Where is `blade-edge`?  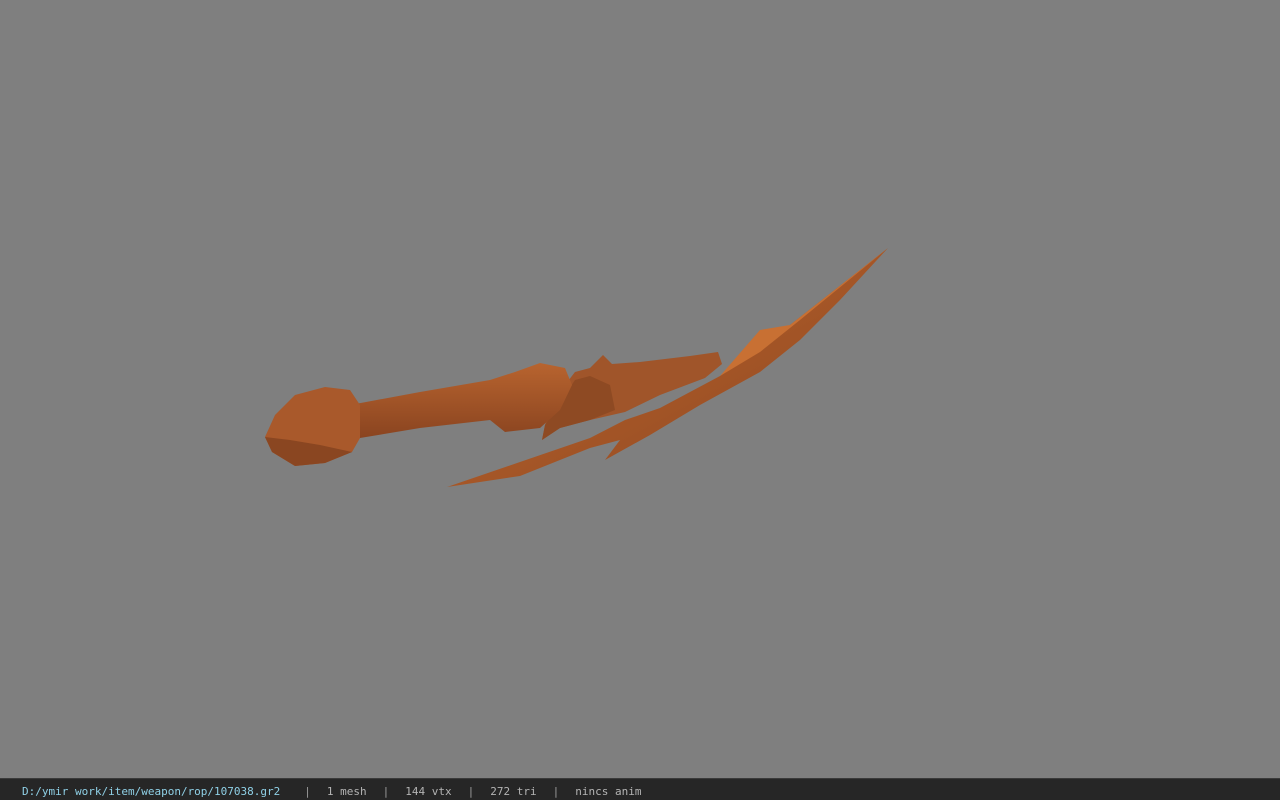 blade-edge is located at coordinates (804, 312).